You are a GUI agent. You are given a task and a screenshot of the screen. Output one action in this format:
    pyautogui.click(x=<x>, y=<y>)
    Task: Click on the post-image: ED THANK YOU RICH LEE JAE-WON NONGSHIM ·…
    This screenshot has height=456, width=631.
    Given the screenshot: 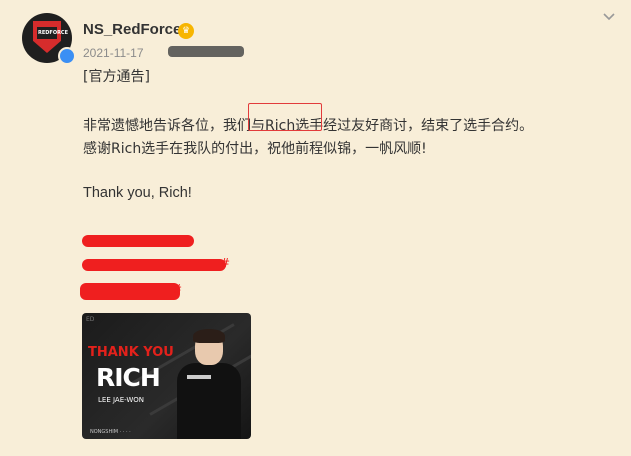 What is the action you would take?
    pyautogui.click(x=166, y=376)
    